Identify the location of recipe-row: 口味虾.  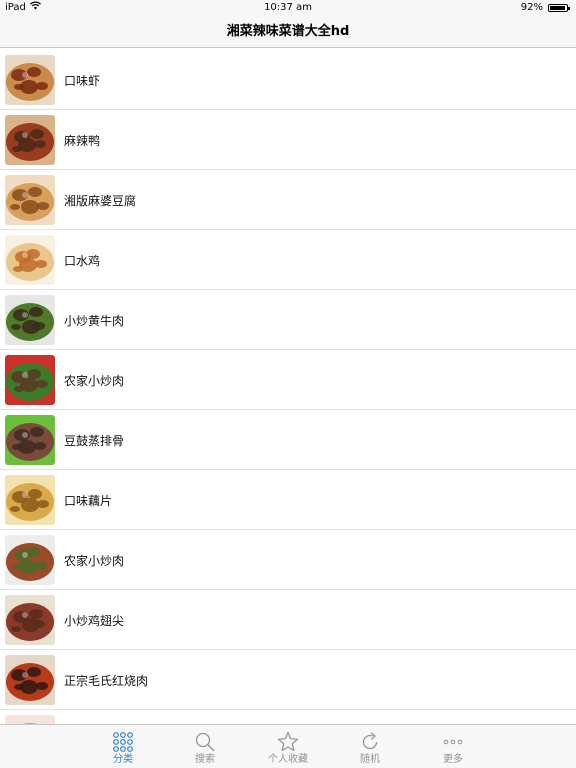
(288, 80).